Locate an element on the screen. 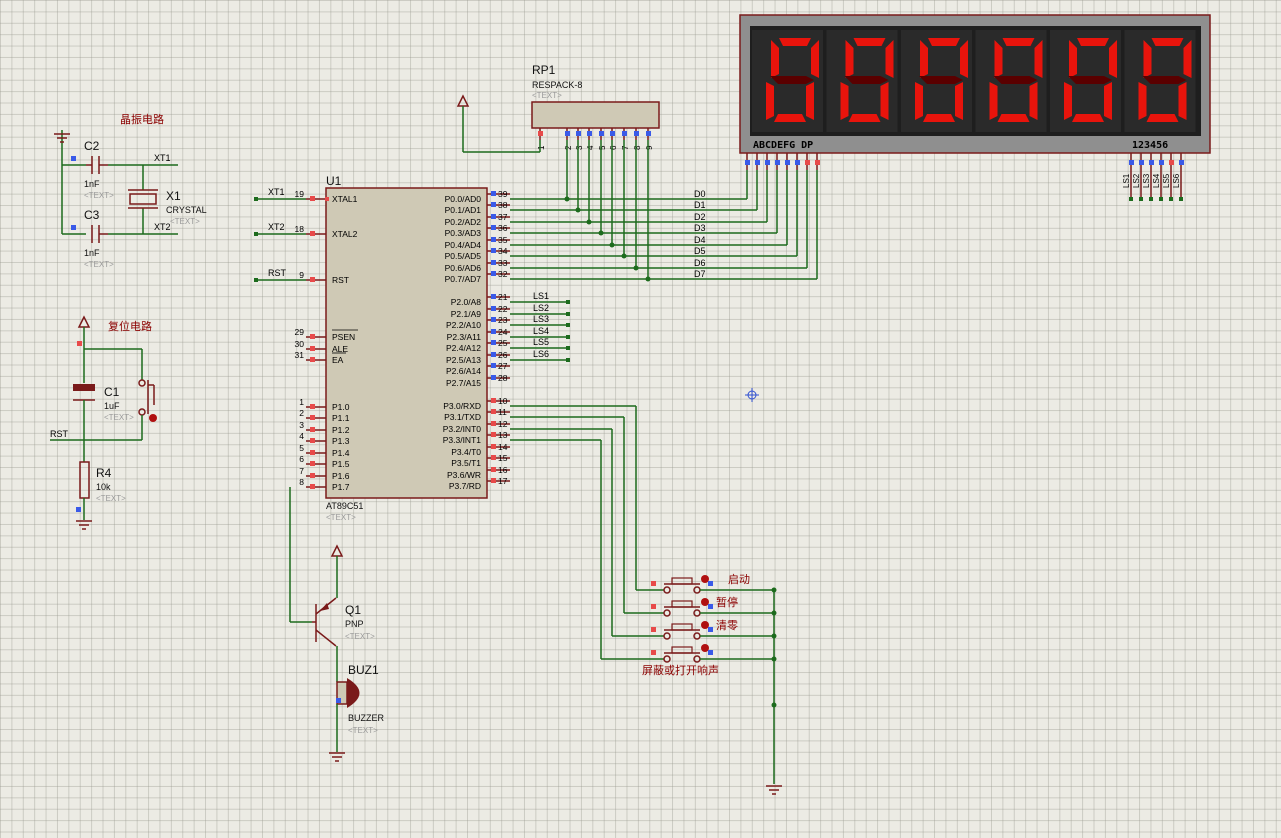 This screenshot has height=838, width=1281. net-label: D0 is located at coordinates (700, 194).